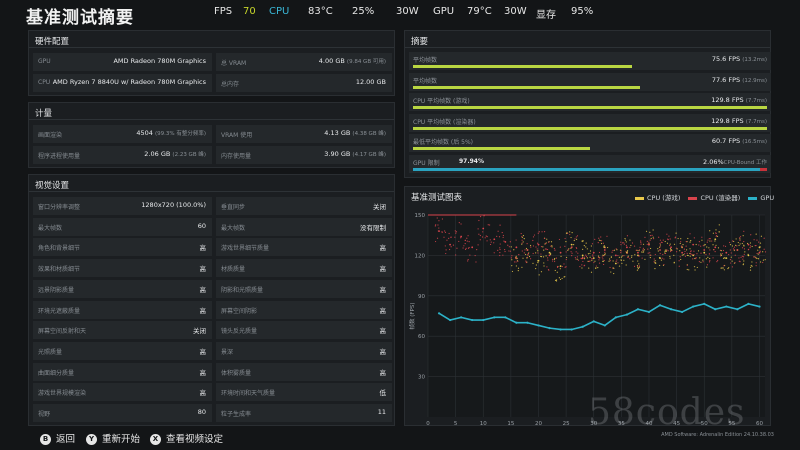 Image resolution: width=800 pixels, height=450 pixels. What do you see at coordinates (304, 268) in the screenshot?
I see `setting-row: 材质质量 高` at bounding box center [304, 268].